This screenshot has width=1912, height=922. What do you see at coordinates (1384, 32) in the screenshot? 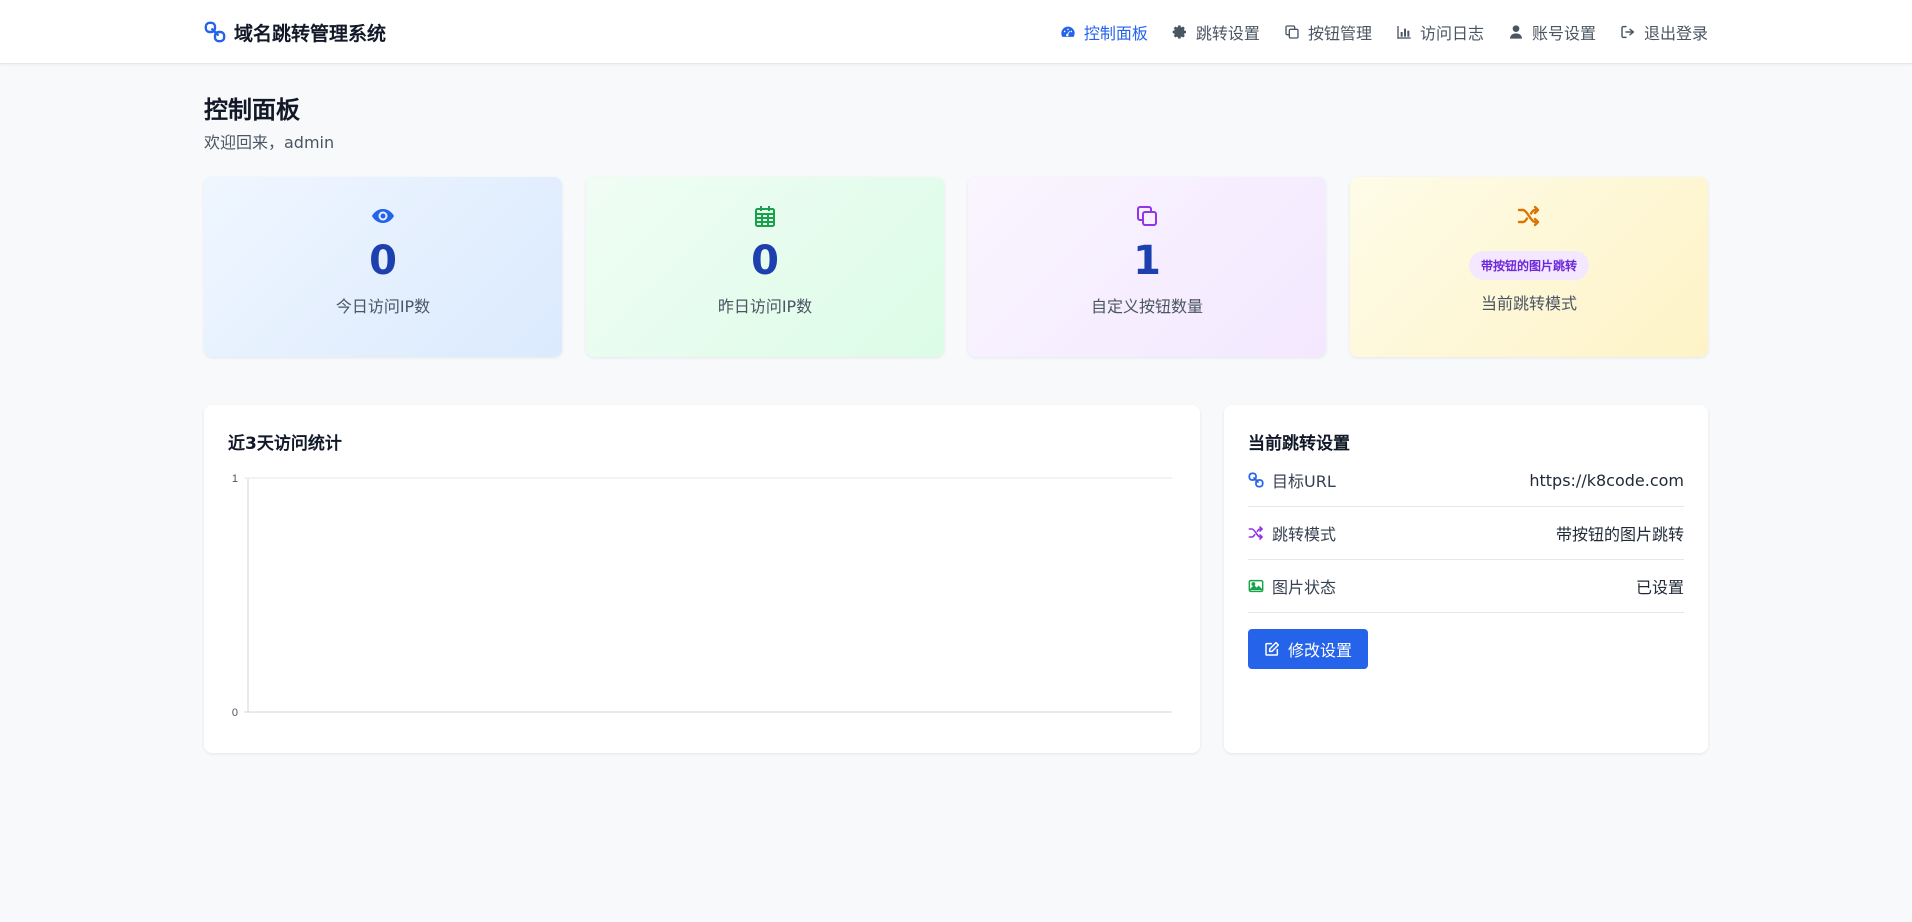
I see `nav-links: 控制面板 跳转设置 按钮管理 访问日志 账号设置 退出登录` at bounding box center [1384, 32].